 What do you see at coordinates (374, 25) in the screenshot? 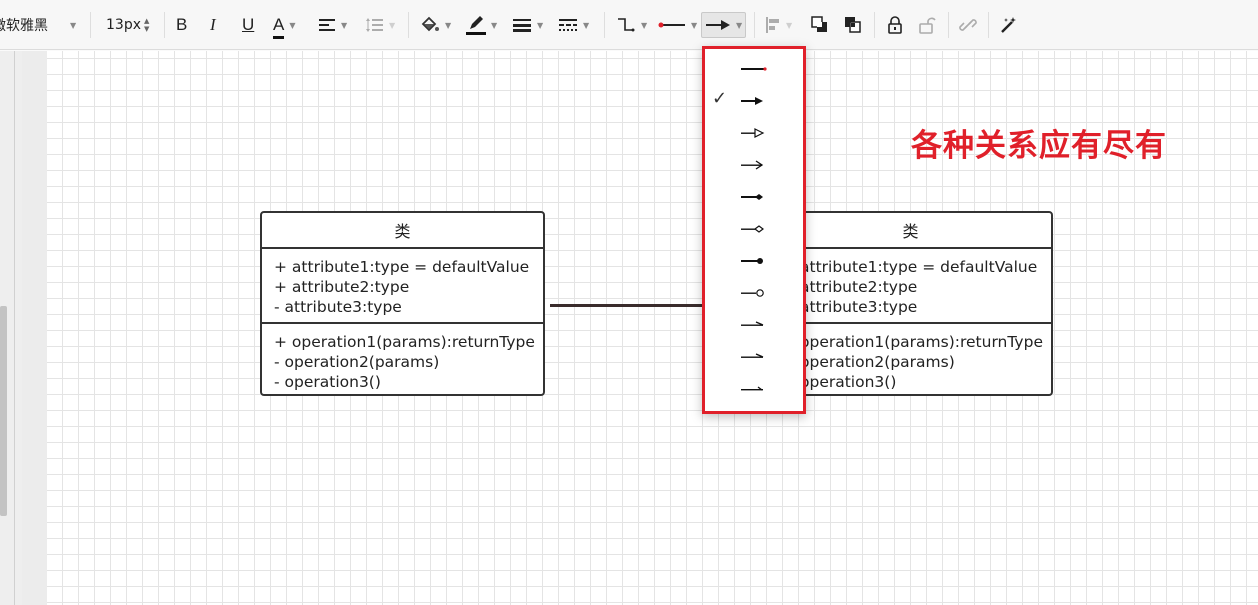
I see `line-spacing-icon` at bounding box center [374, 25].